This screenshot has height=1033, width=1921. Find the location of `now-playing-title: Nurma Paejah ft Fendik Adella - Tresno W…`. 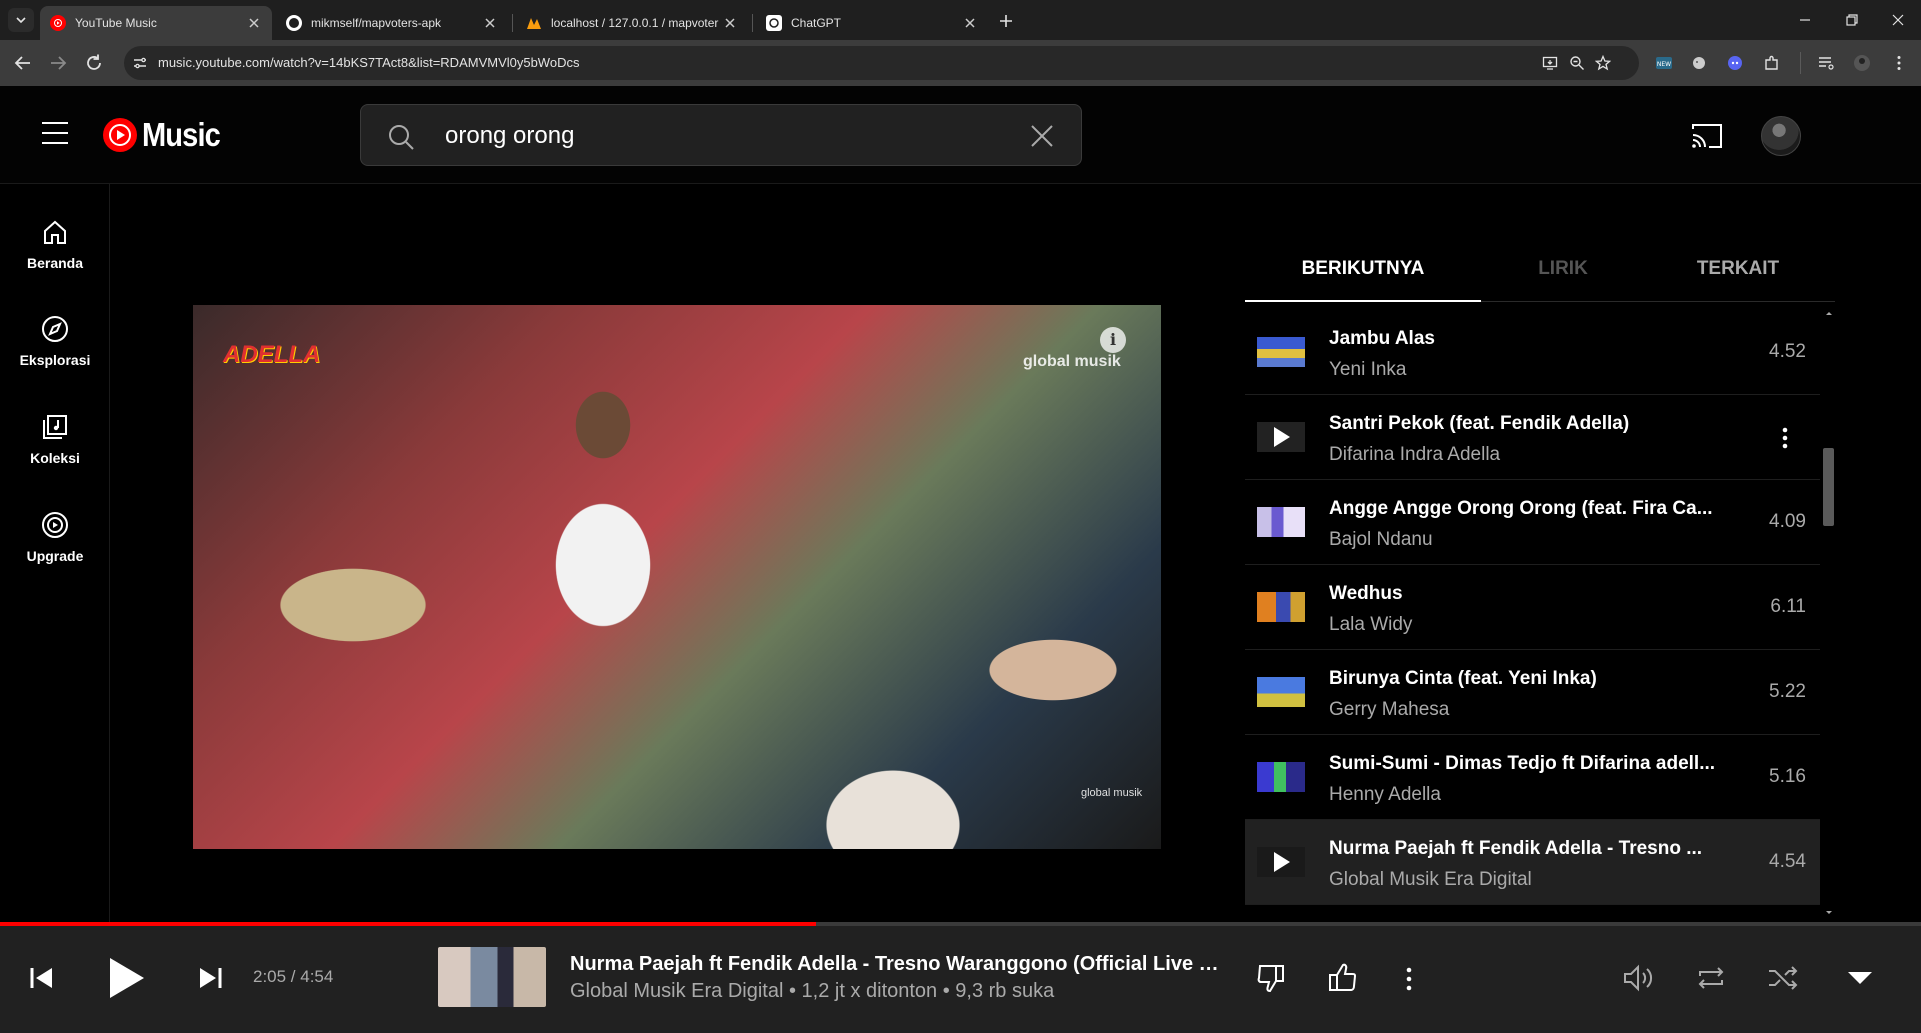

now-playing-title: Nurma Paejah ft Fendik Adella - Tresno W… is located at coordinates (902, 964).